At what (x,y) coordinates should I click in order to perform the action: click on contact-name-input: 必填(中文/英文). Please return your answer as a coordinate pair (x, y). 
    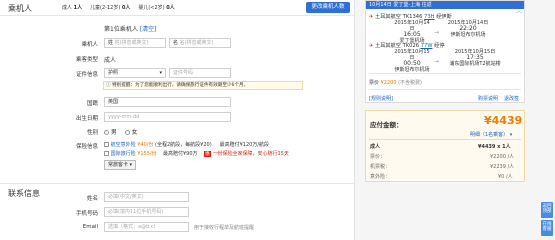
    Looking at the image, I should click on (146, 197).